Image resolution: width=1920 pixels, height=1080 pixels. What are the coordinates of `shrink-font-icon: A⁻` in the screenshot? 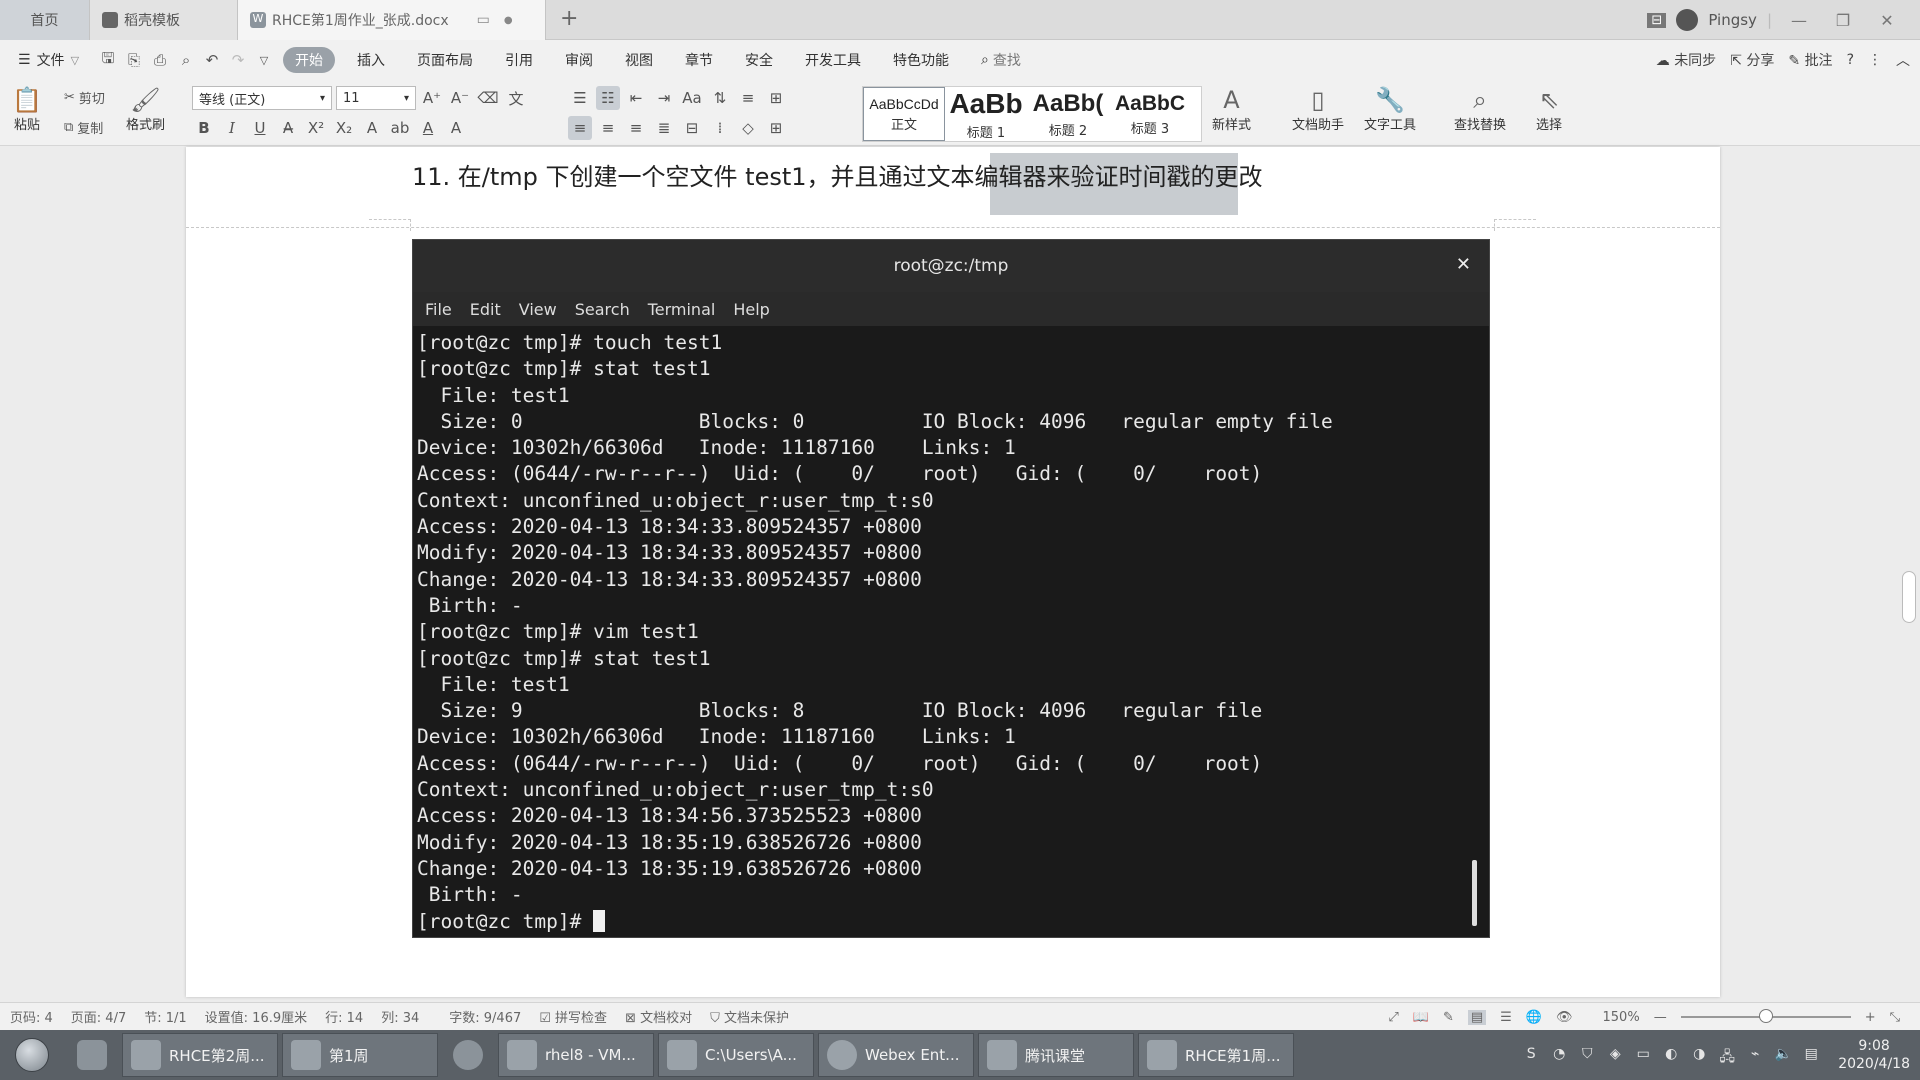 It's located at (460, 98).